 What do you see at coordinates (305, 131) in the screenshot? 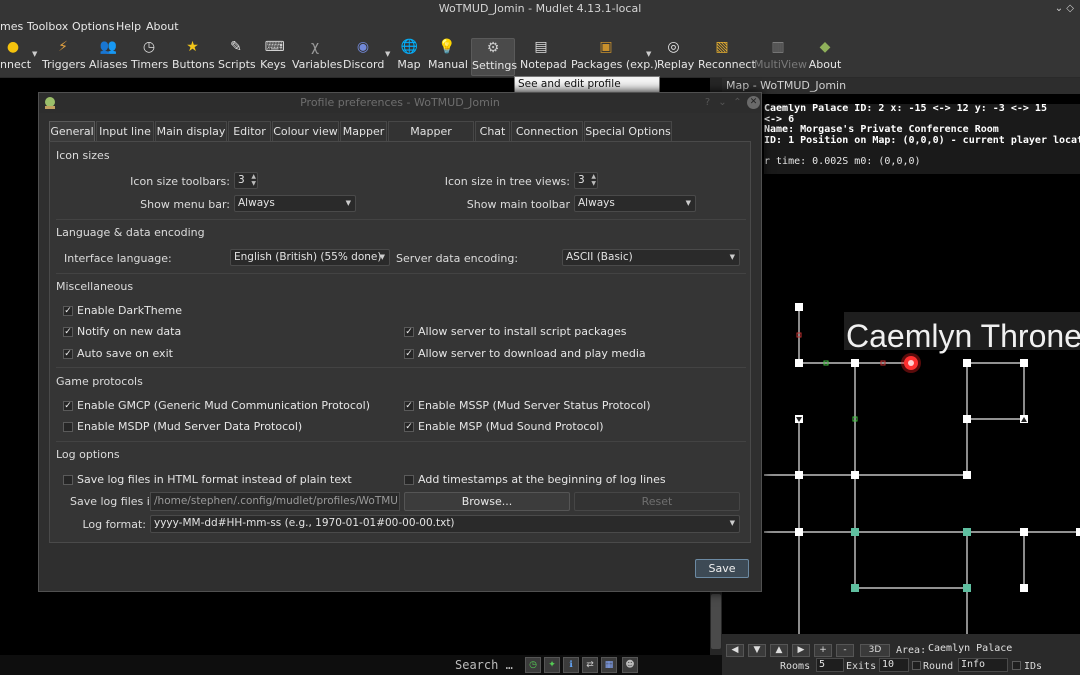
I see `tab-colour-view: Colour view` at bounding box center [305, 131].